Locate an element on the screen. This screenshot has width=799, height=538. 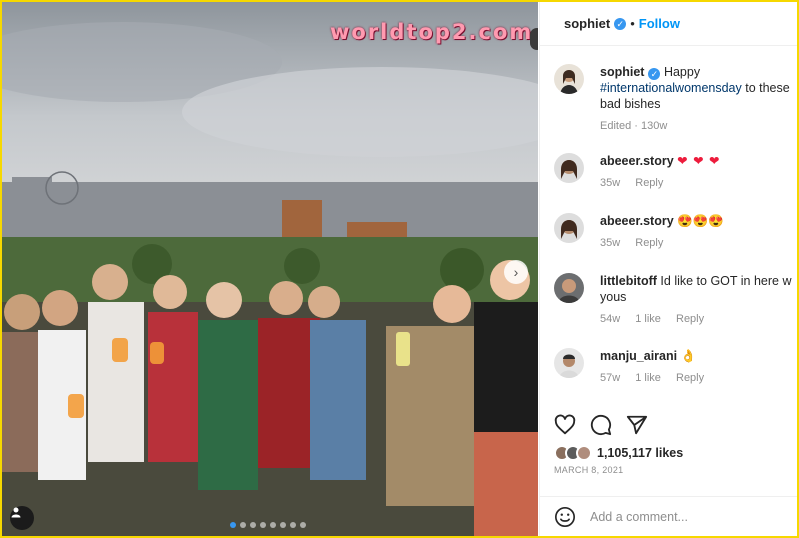
author-avatar is located at coordinates (569, 79).